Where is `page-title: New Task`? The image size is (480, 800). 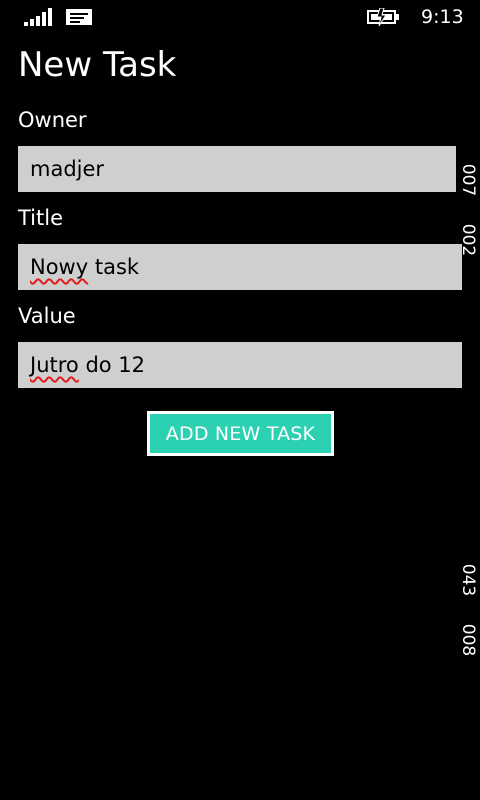
page-title: New Task is located at coordinates (97, 65).